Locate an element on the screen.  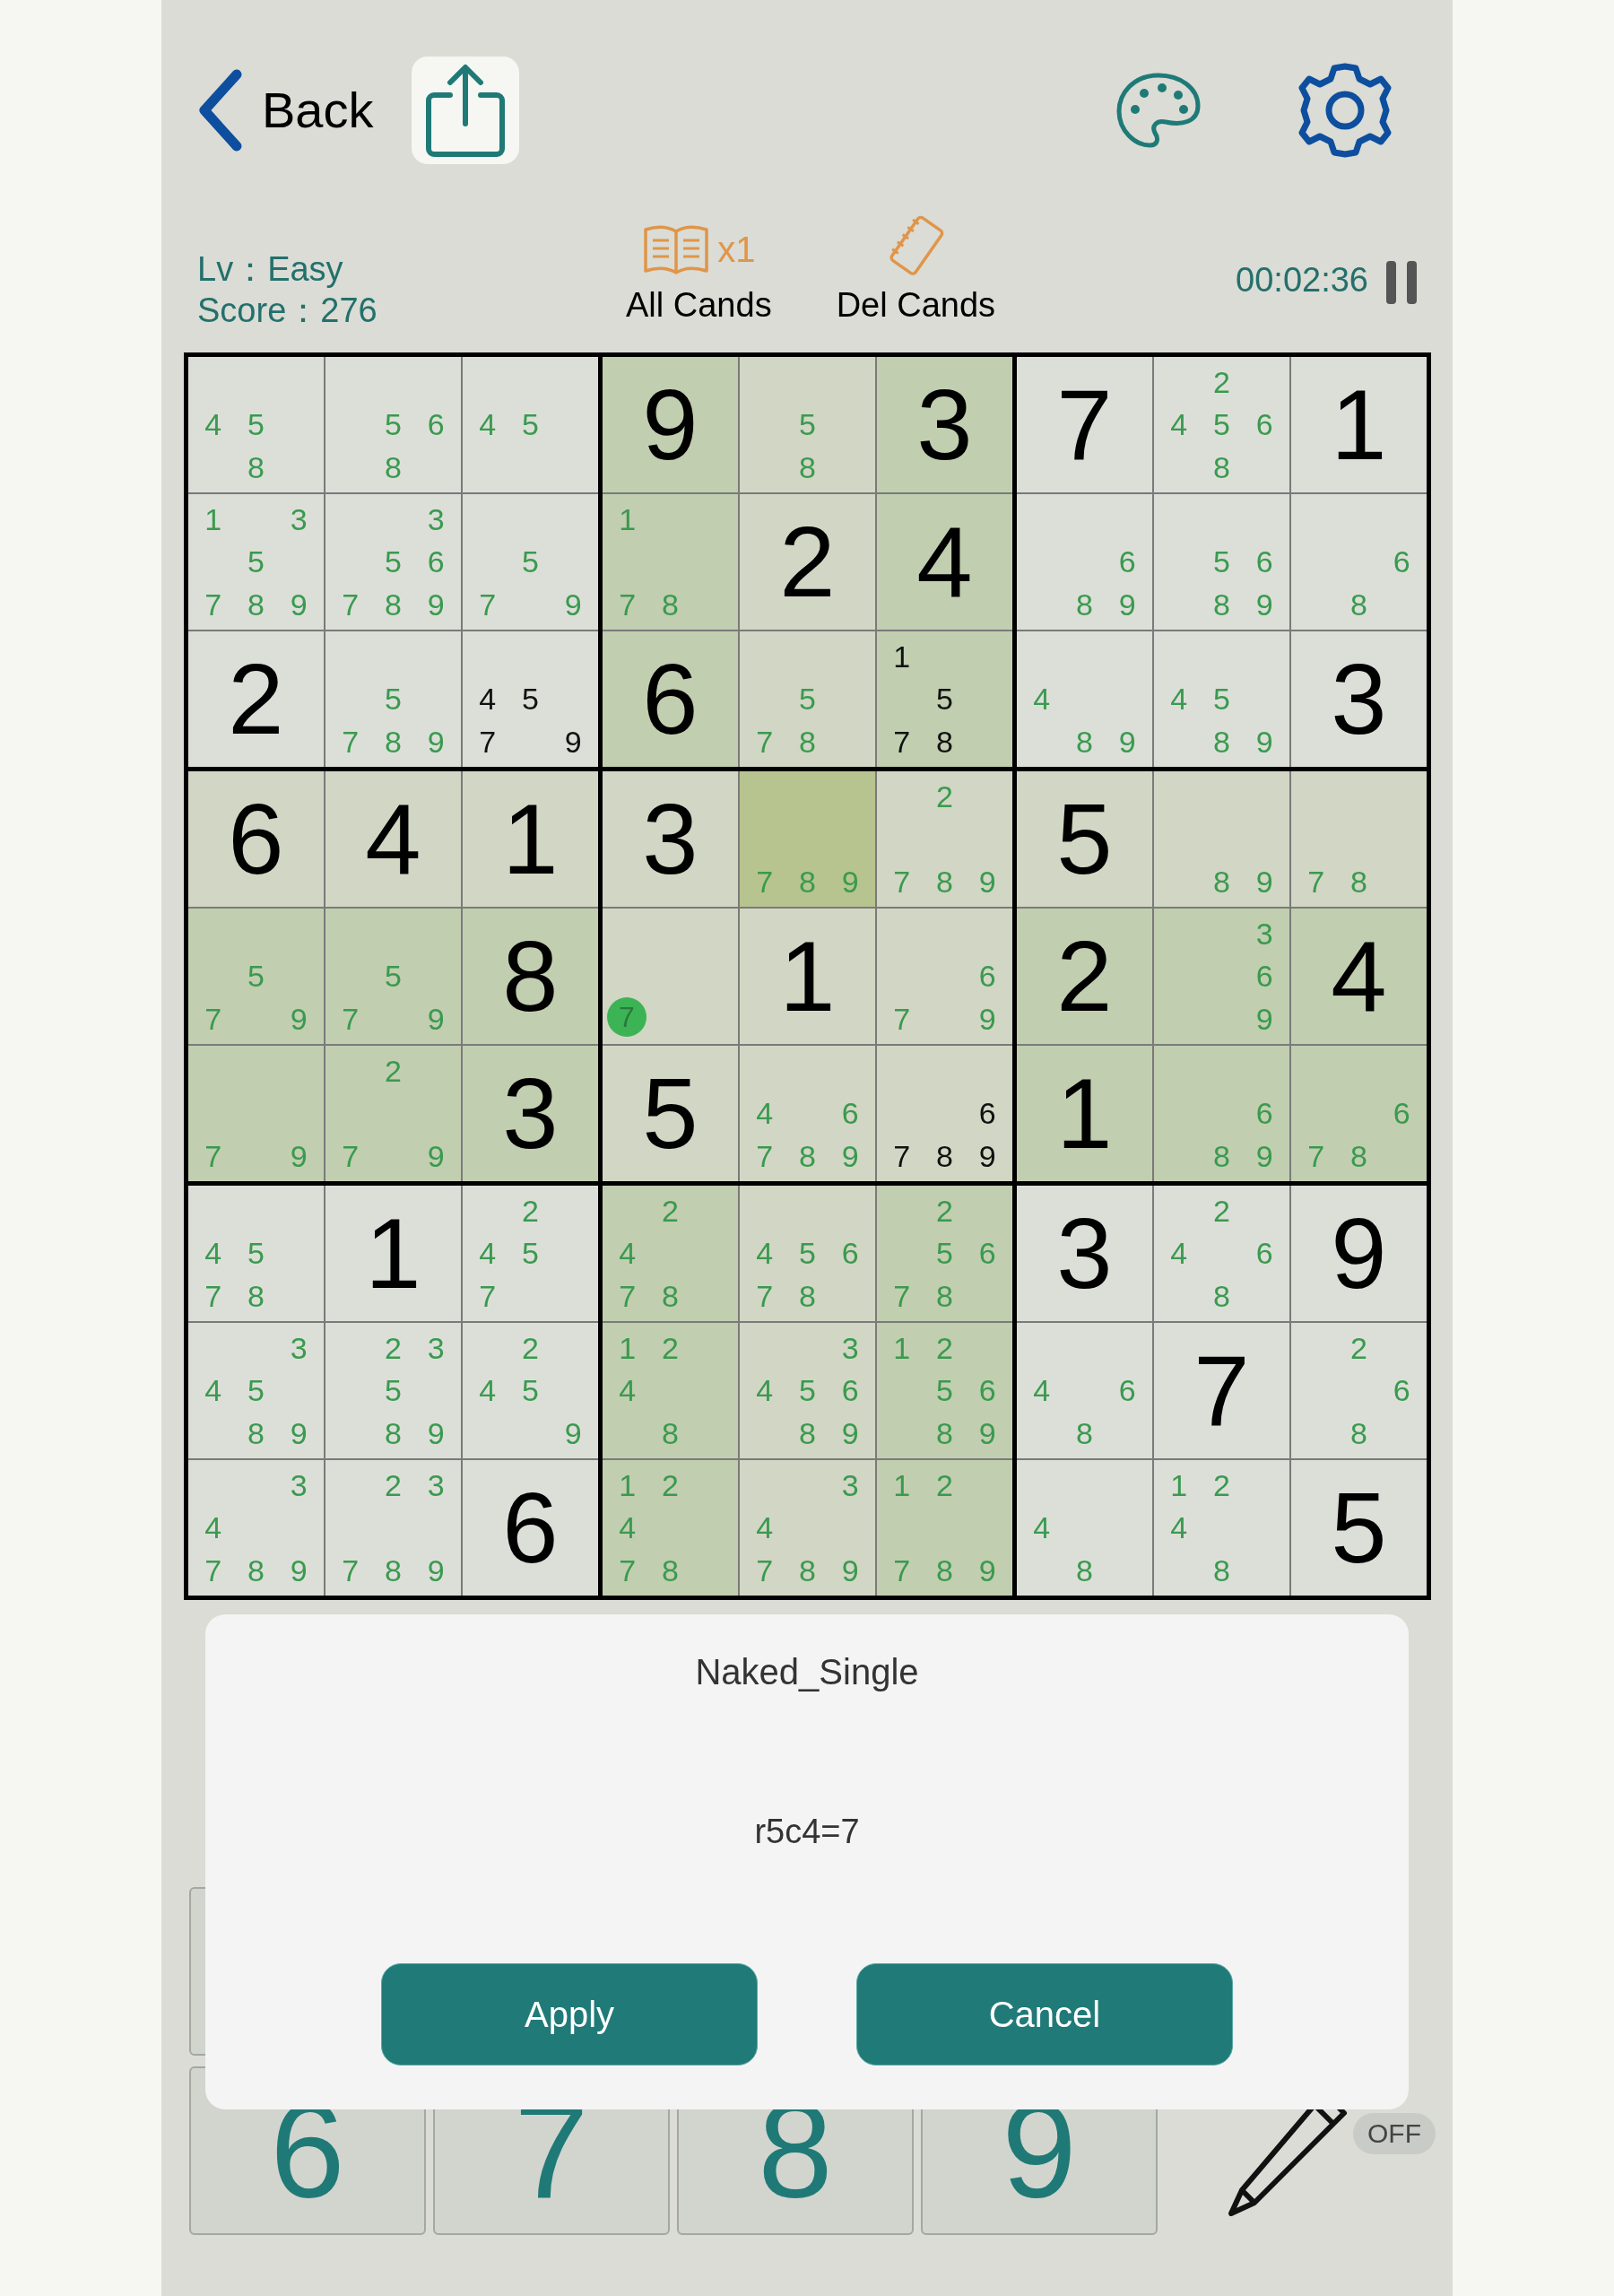
sudoku-cell: 3 4 5 8 9 is located at coordinates (256, 1390).